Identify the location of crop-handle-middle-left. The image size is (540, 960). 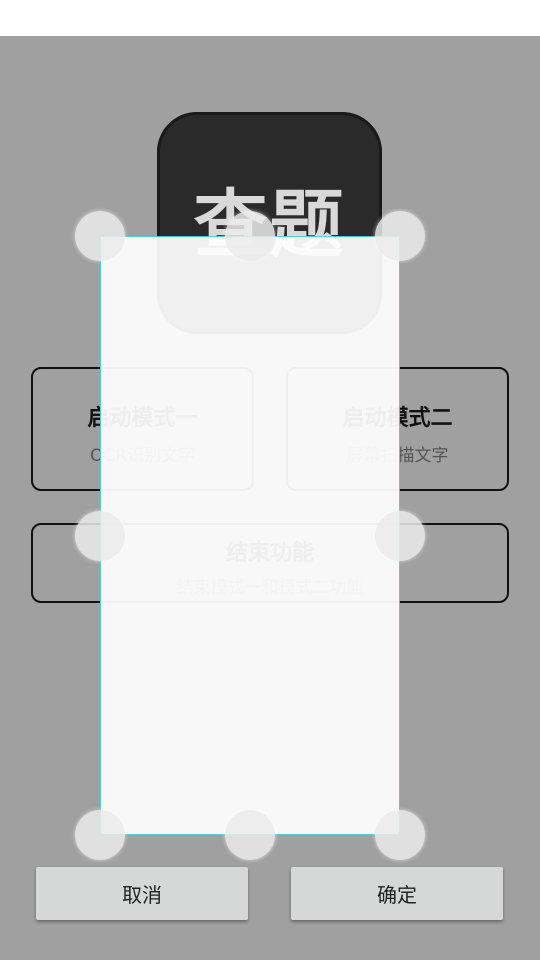
(100, 536).